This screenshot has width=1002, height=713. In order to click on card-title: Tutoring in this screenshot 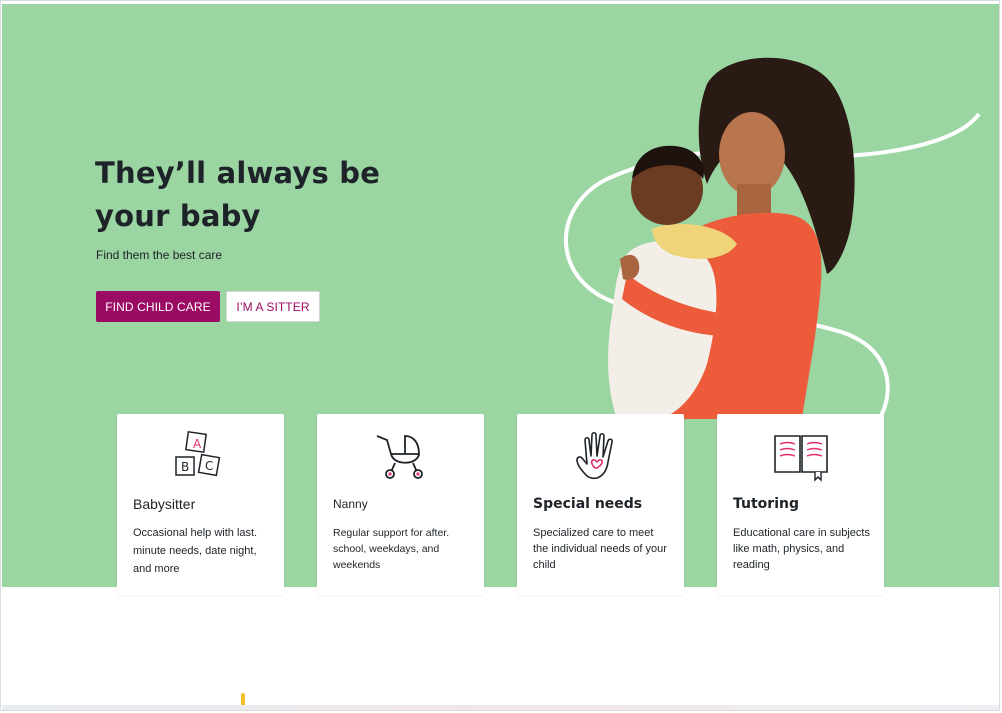, I will do `click(766, 504)`.